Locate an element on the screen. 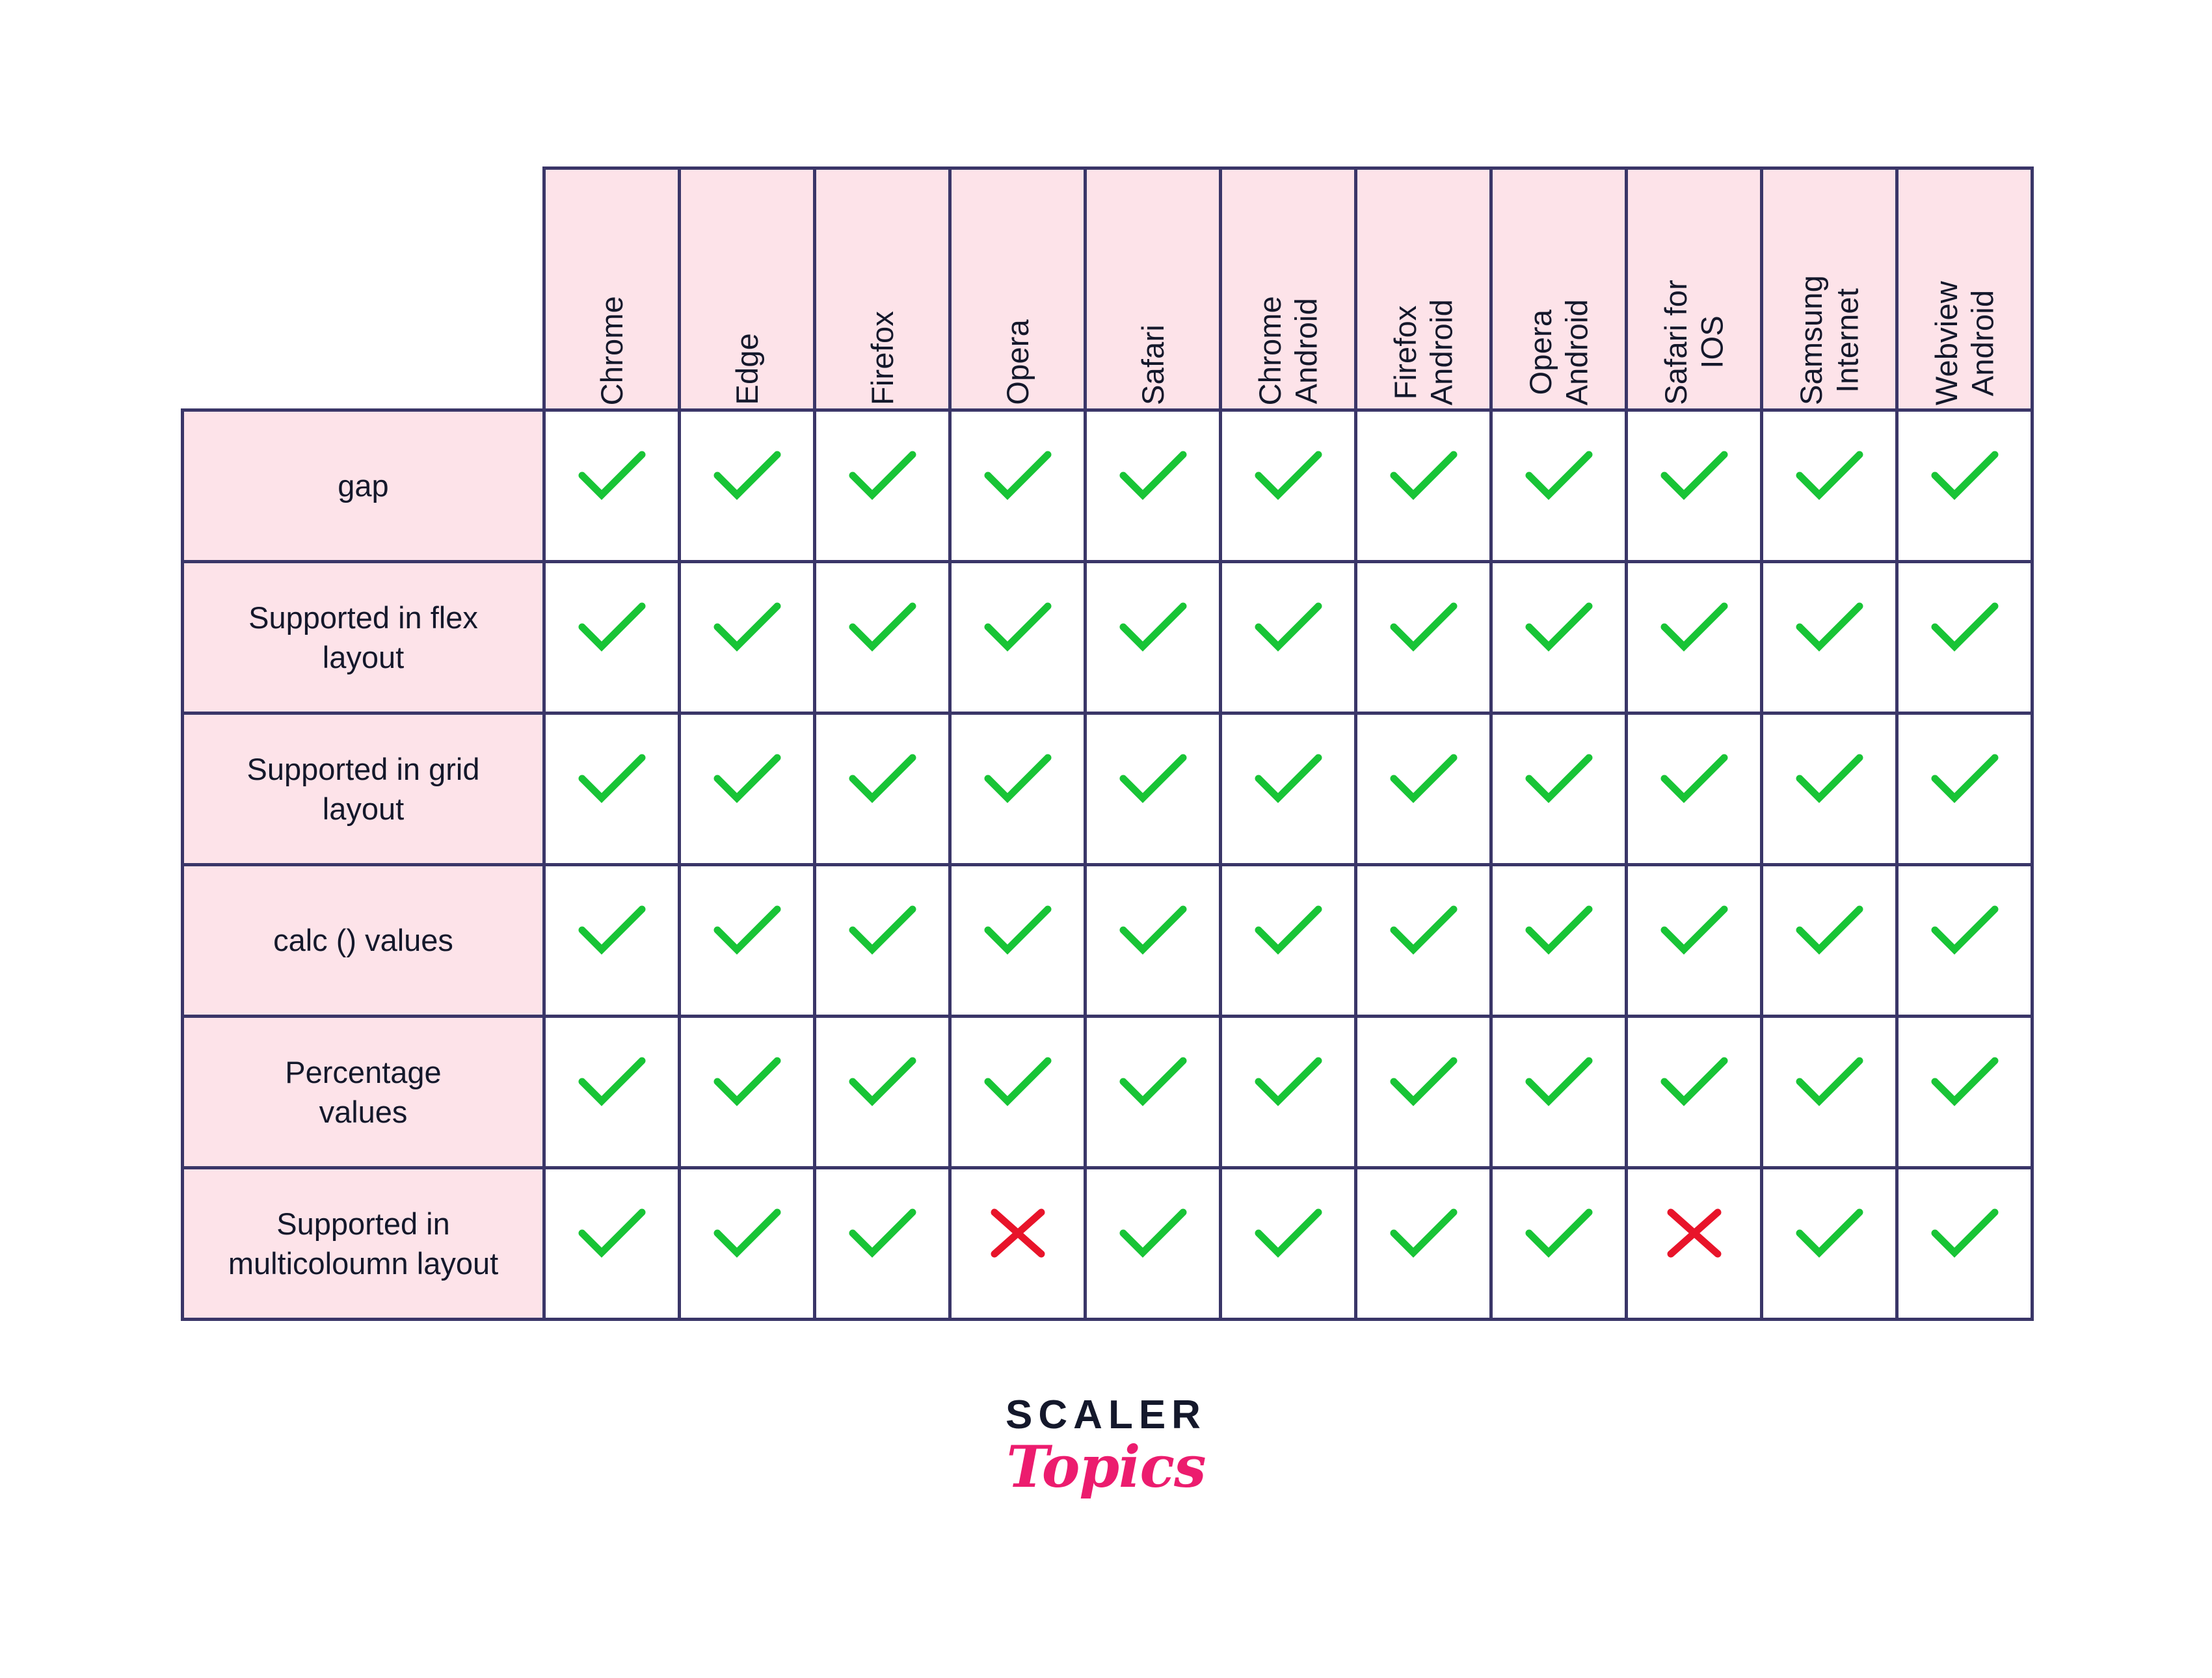 Image resolution: width=2212 pixels, height=1678 pixels. column-header-opera-android: Opera Android is located at coordinates (1558, 289).